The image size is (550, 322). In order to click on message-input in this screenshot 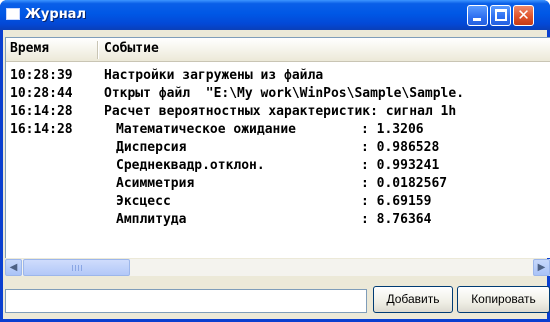, I will do `click(186, 301)`.